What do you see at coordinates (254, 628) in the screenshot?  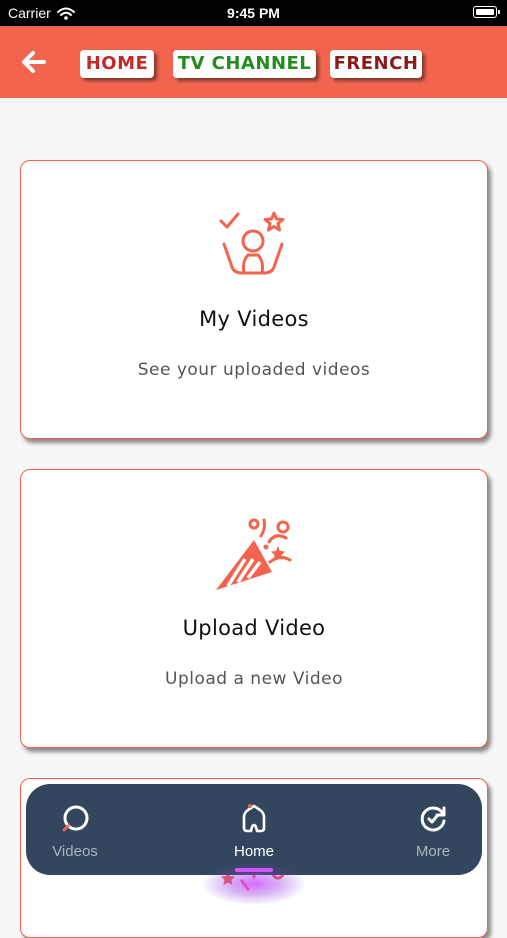 I see `upload-video-title: Upload Video` at bounding box center [254, 628].